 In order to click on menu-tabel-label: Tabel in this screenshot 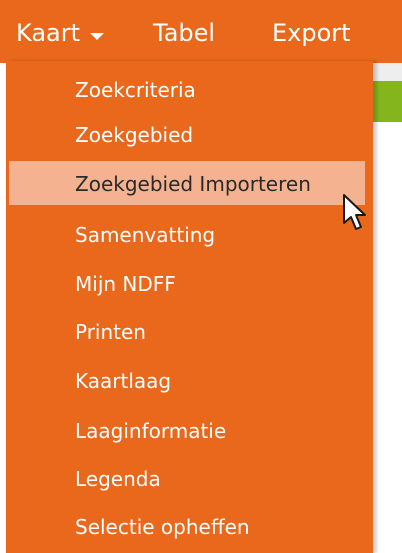, I will do `click(184, 33)`.